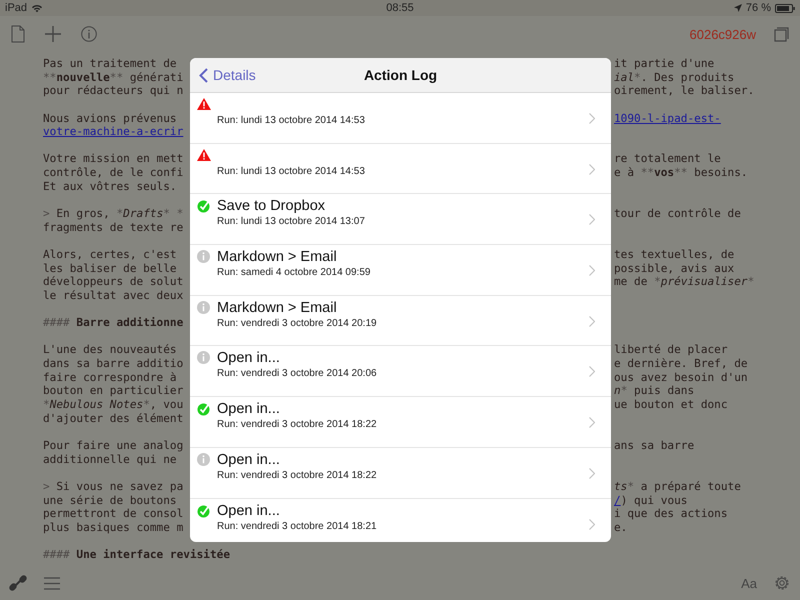 This screenshot has width=800, height=600. I want to click on text-line: ans sa barre, so click(654, 445).